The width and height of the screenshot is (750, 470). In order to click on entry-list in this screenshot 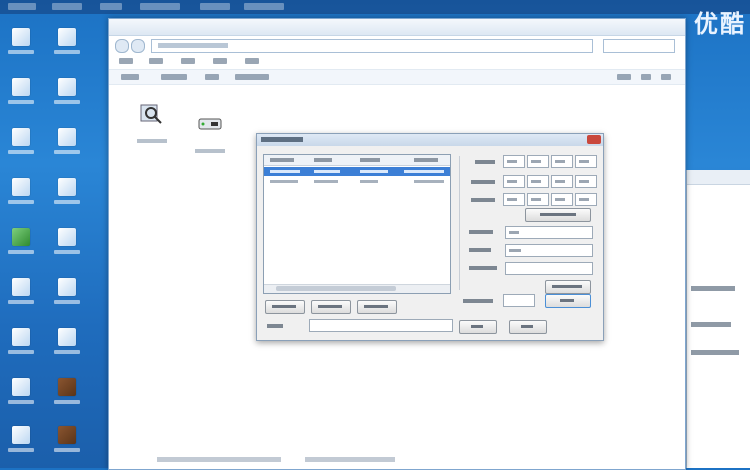, I will do `click(357, 224)`.